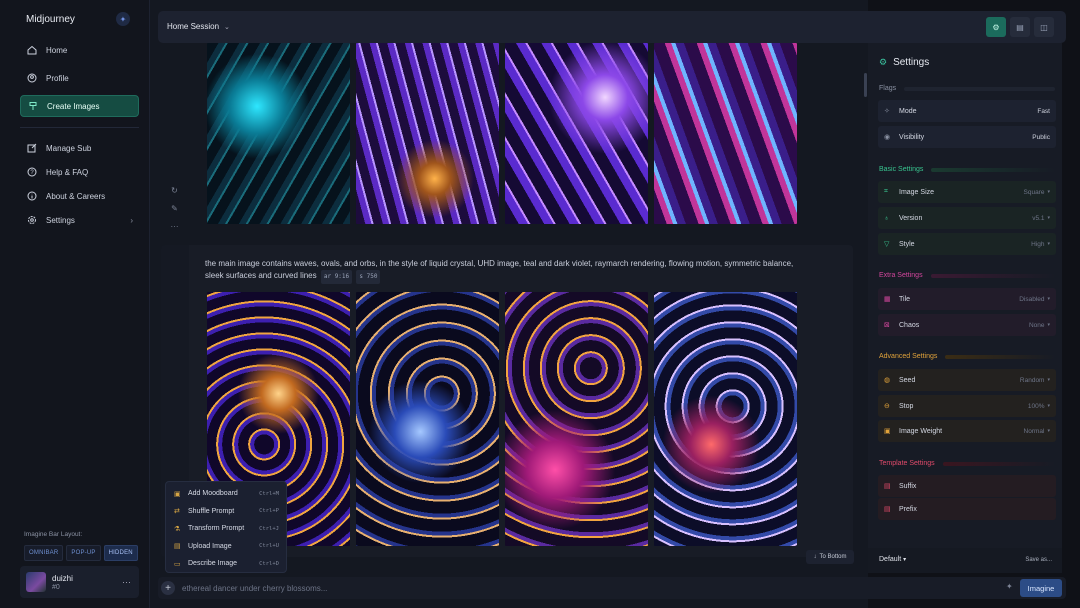 Image resolution: width=1080 pixels, height=608 pixels. I want to click on sidebar-item-create-images: Create Images, so click(79, 106).